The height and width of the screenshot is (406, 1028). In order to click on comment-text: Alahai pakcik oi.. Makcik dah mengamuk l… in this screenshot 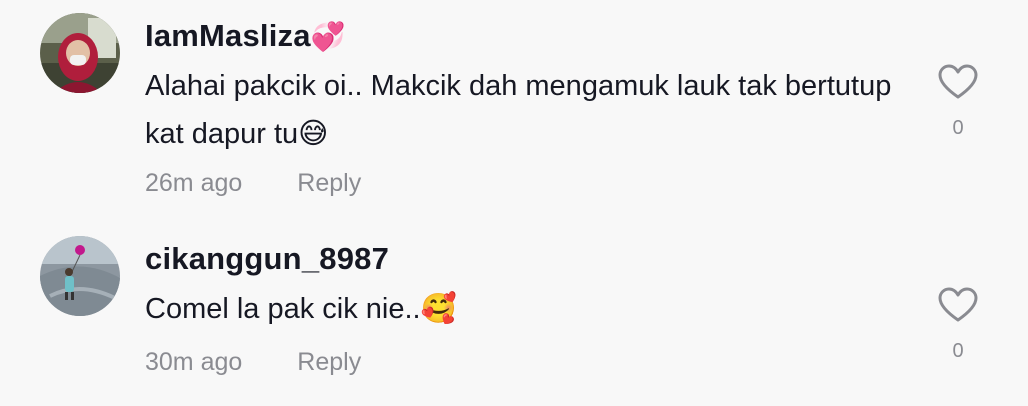, I will do `click(518, 110)`.